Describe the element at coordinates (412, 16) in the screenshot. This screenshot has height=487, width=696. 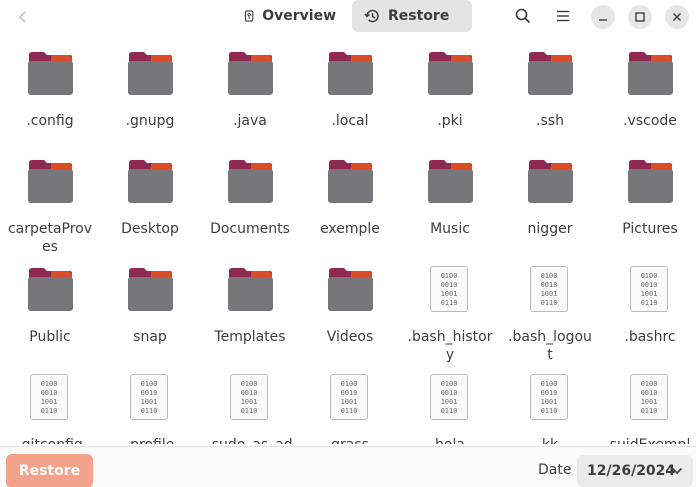
I see `tab-restore: Restore` at that location.